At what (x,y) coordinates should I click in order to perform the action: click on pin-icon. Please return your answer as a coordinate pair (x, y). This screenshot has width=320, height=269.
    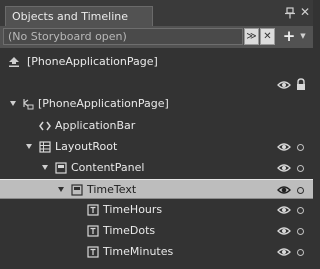
    Looking at the image, I should click on (290, 13).